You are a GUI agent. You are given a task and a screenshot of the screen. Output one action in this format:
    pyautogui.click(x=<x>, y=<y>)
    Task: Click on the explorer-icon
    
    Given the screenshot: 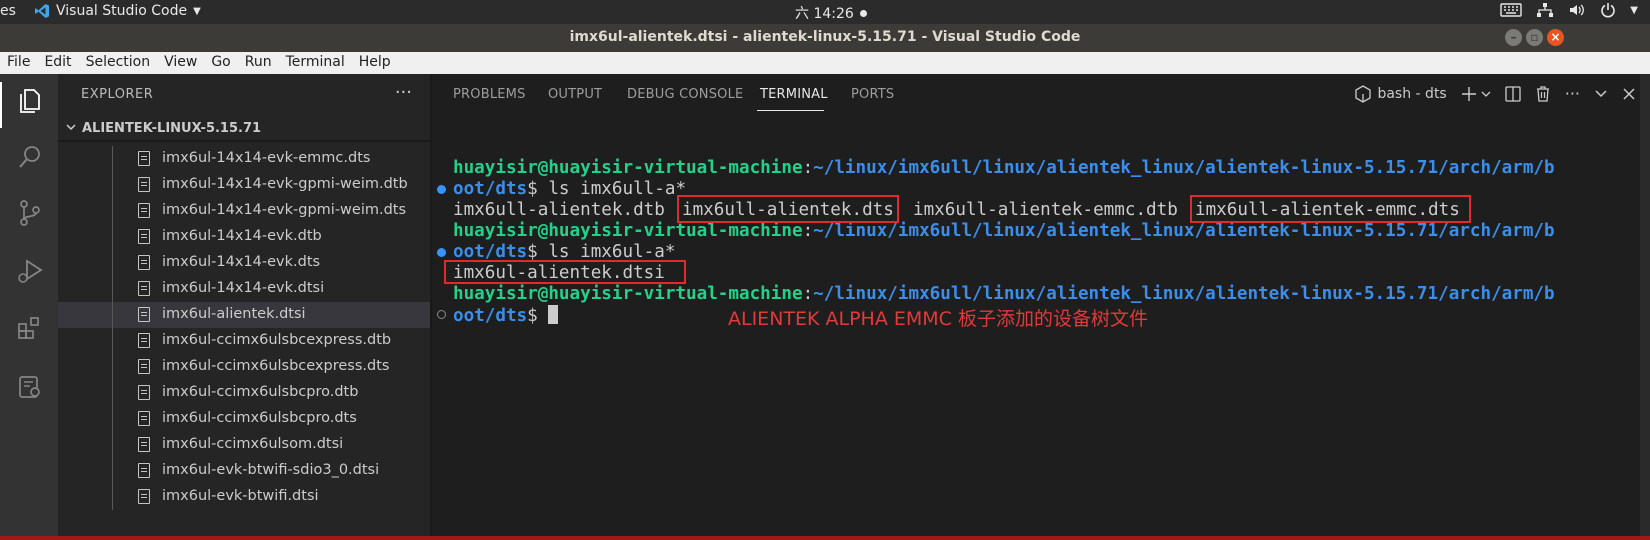 What is the action you would take?
    pyautogui.click(x=30, y=101)
    